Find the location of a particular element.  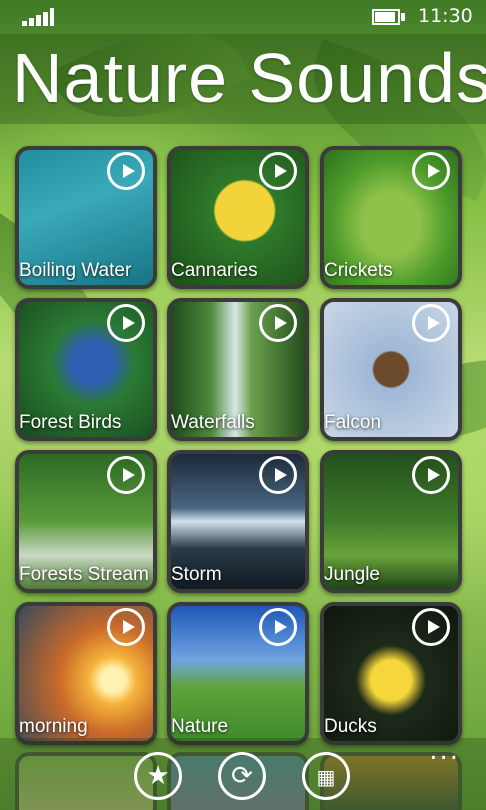

sound-label: Waterfalls is located at coordinates (213, 422).